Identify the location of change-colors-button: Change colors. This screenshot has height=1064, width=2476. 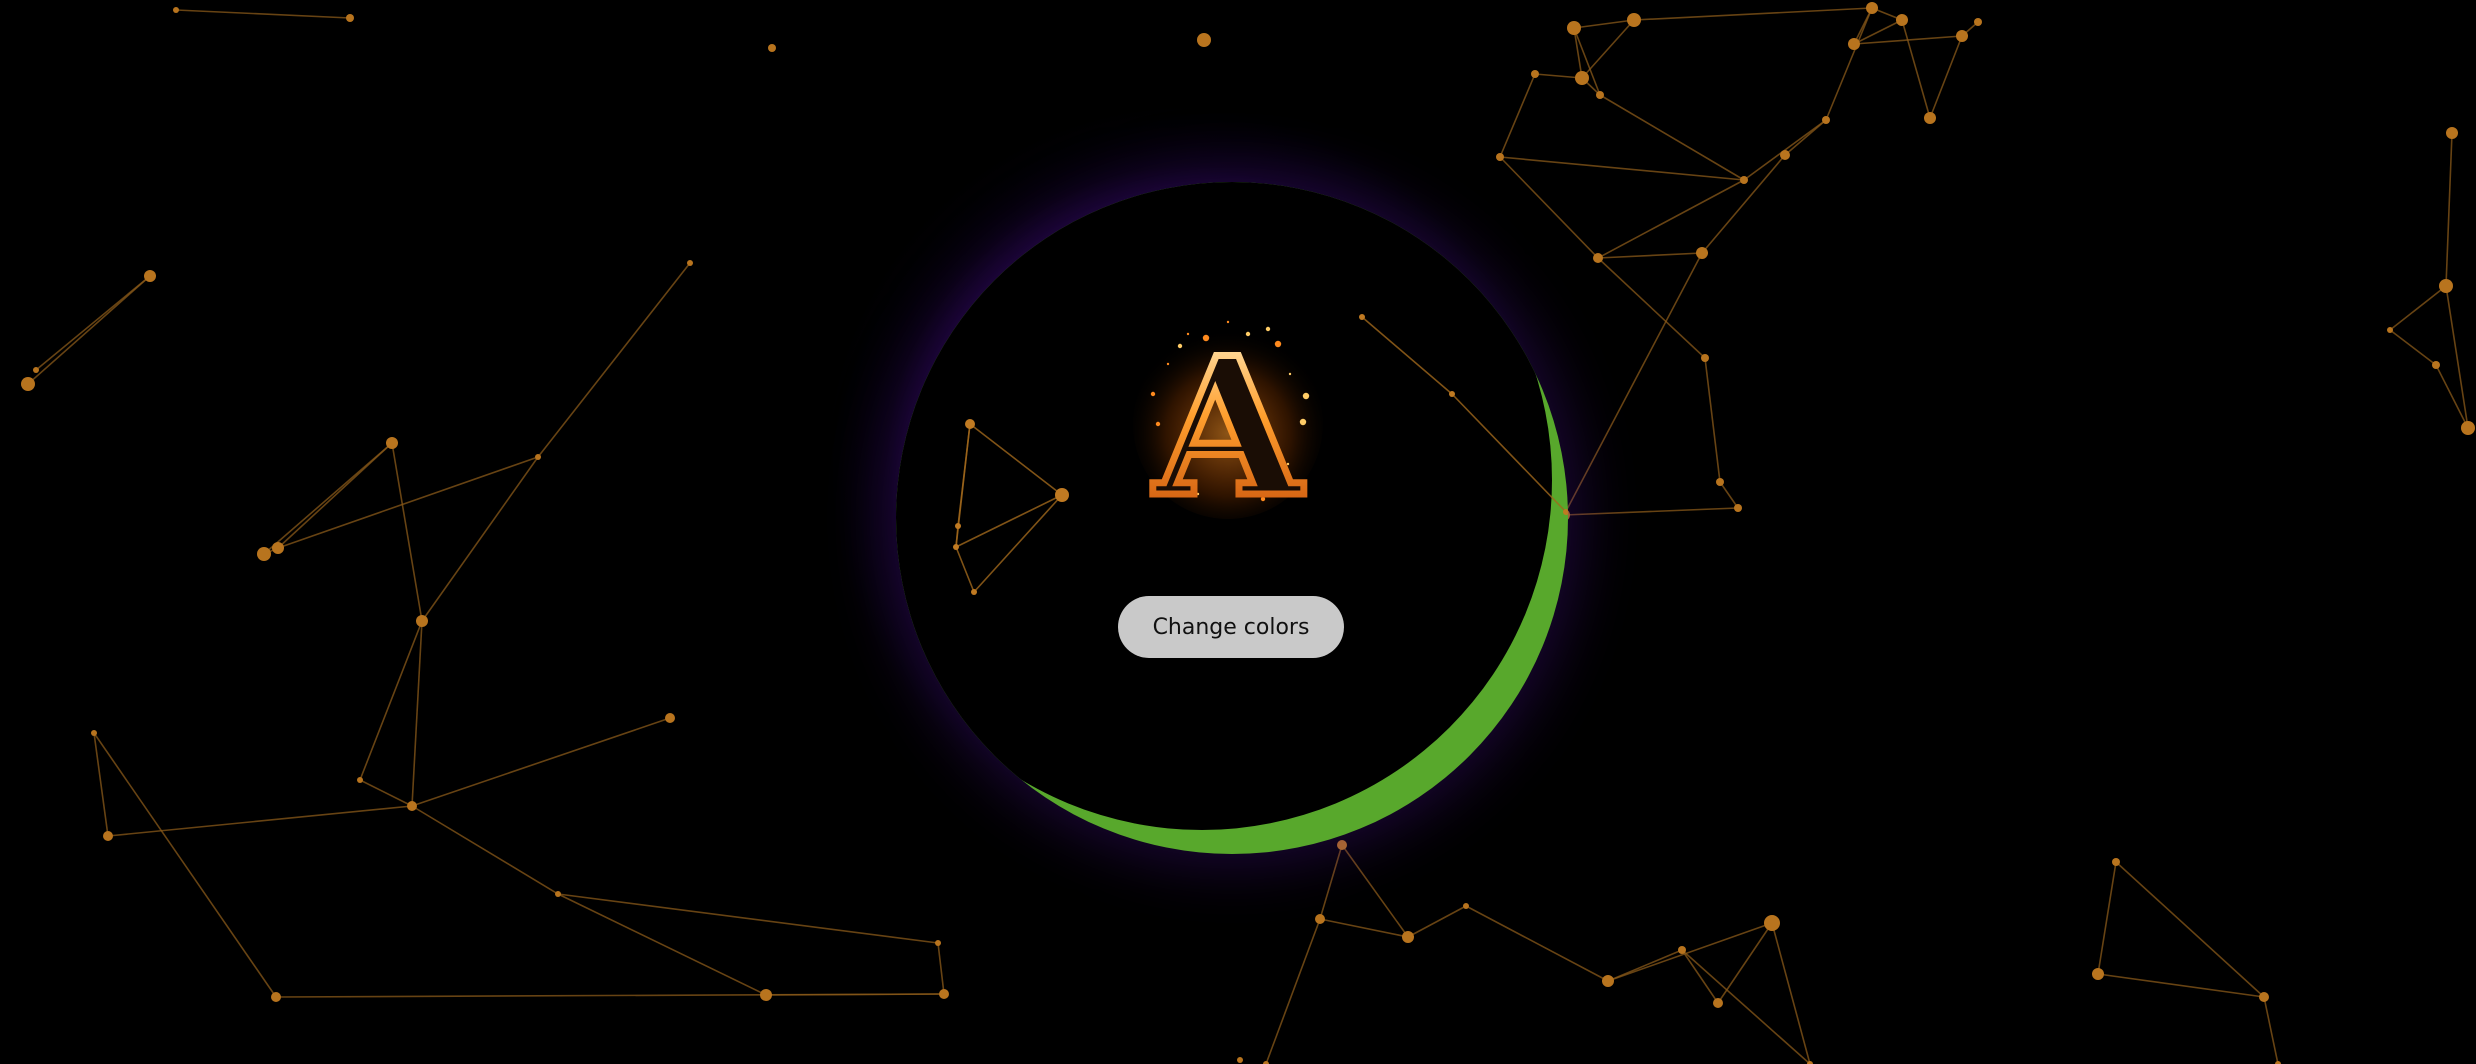
(1231, 627).